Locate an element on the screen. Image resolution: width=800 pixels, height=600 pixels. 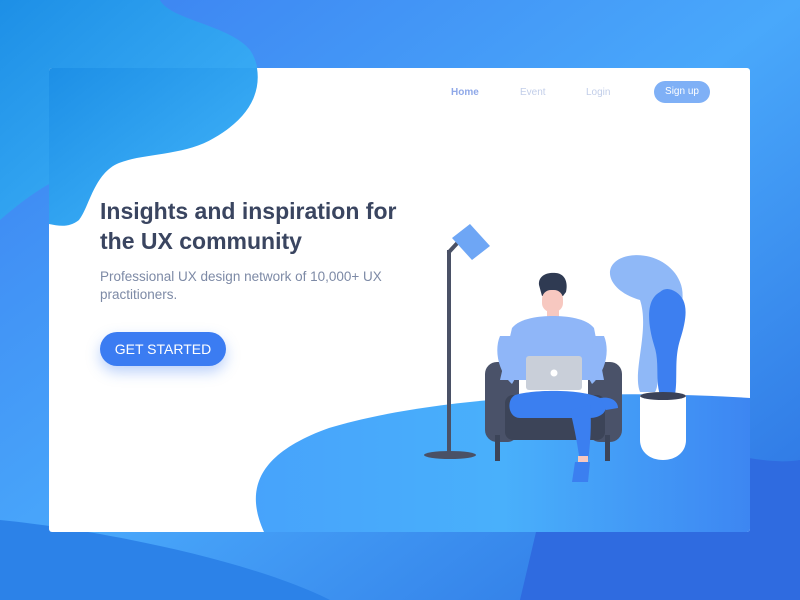
nav-link-login: Login is located at coordinates (620, 92).